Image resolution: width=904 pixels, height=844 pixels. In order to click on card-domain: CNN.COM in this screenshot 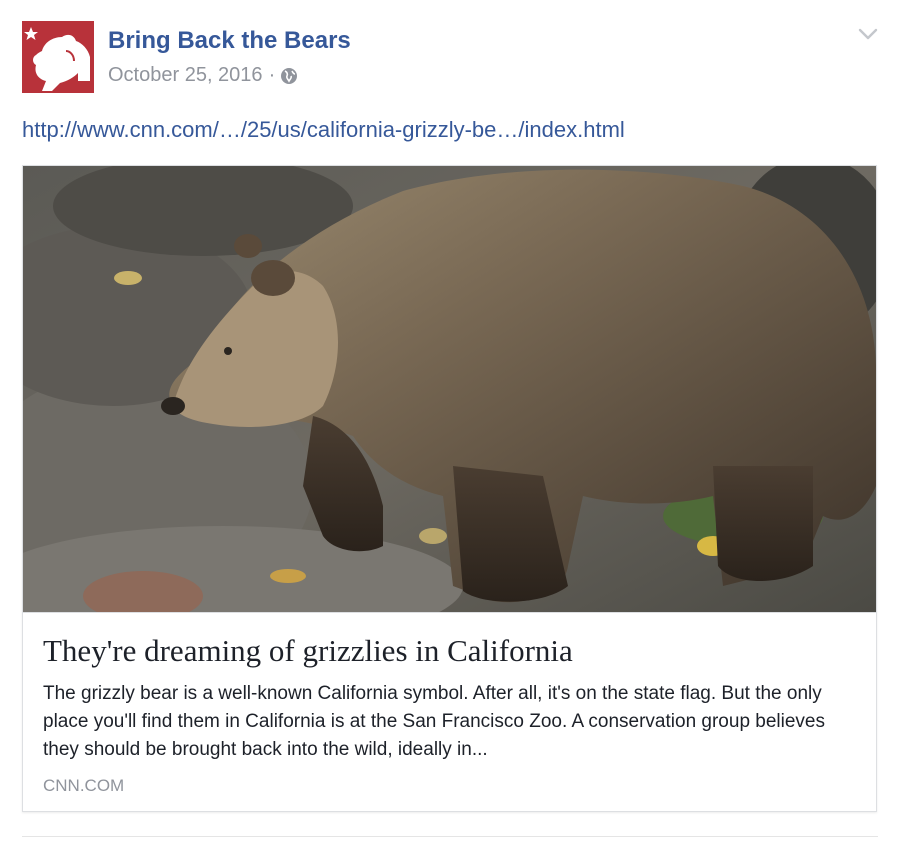, I will do `click(84, 785)`.